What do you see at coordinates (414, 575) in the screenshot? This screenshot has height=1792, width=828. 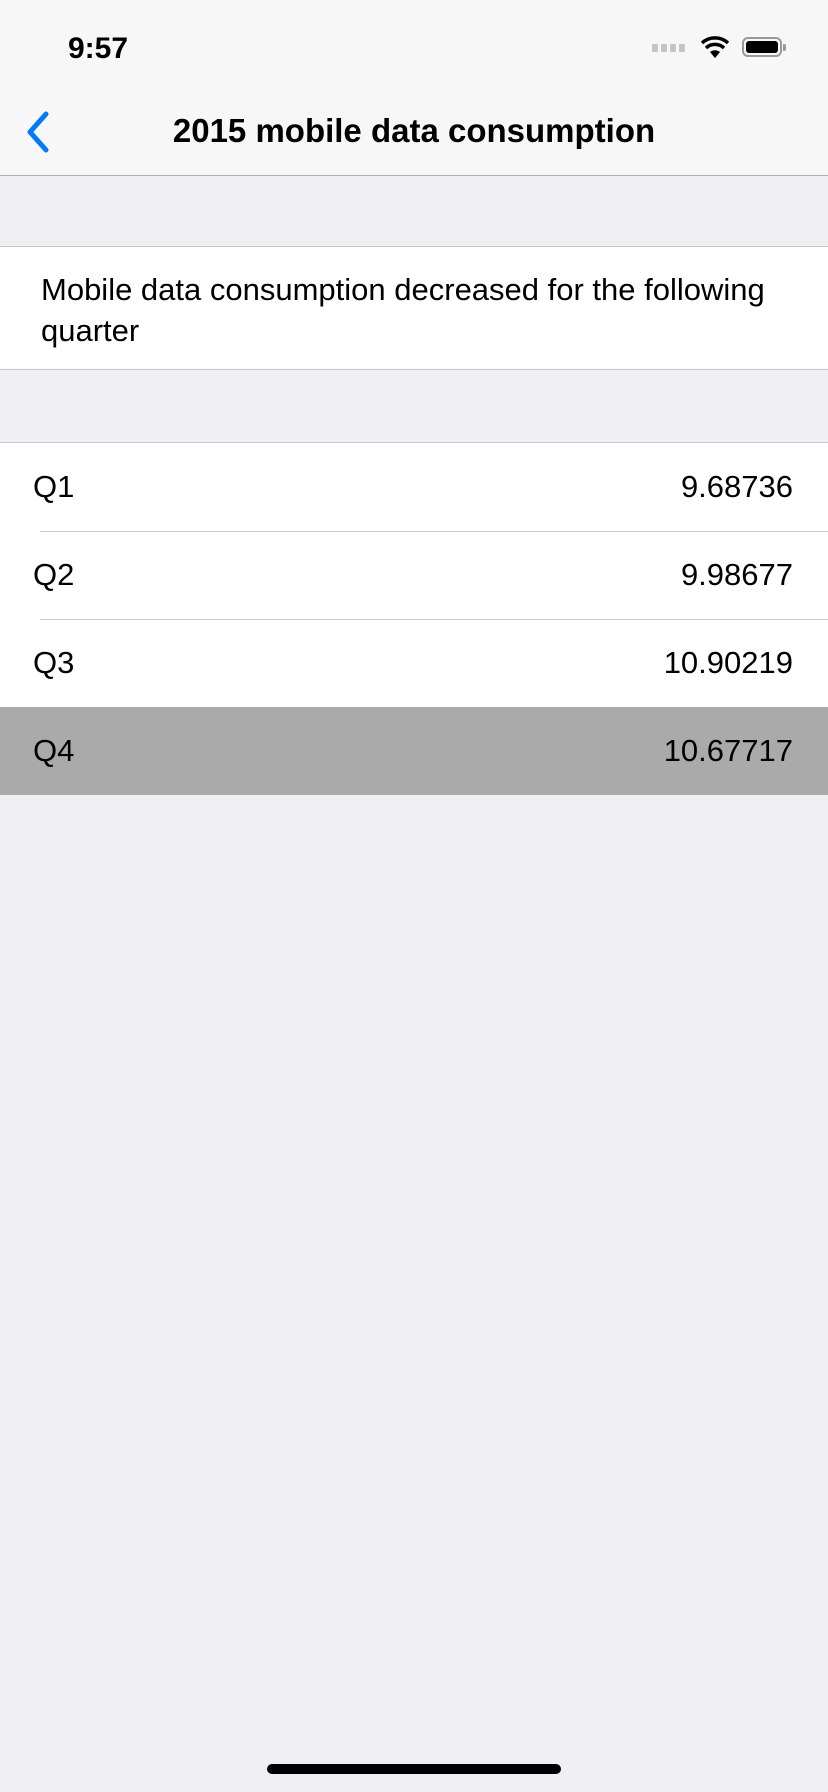 I see `table-row-q2: Q2 9.98677` at bounding box center [414, 575].